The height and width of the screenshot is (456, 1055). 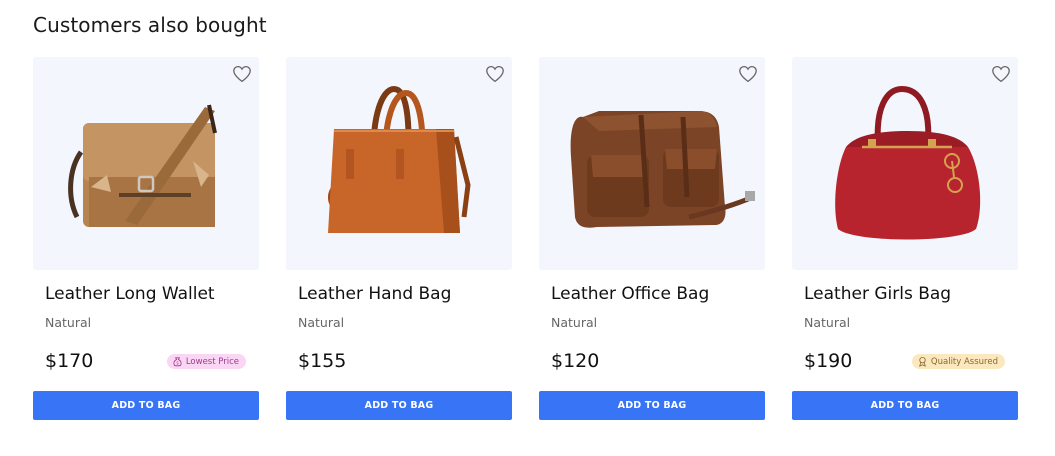 I want to click on lowest-price-badge: $ Lowest Price, so click(x=206, y=361).